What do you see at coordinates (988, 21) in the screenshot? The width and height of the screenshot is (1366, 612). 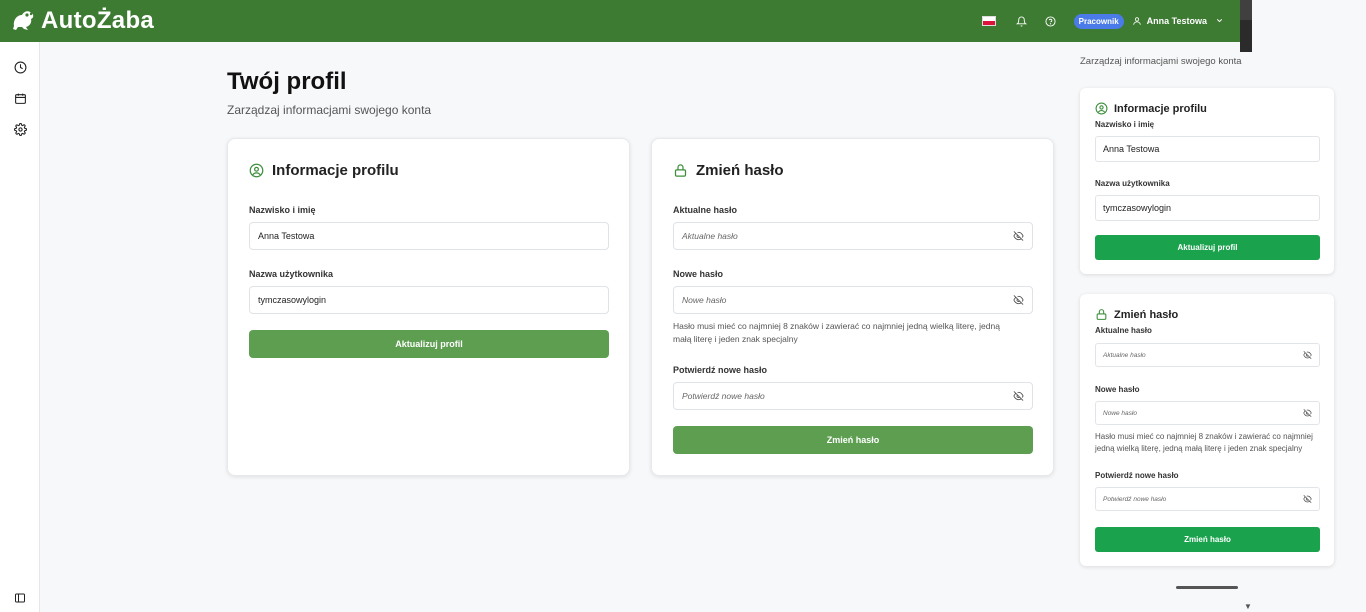 I see `language-flag` at bounding box center [988, 21].